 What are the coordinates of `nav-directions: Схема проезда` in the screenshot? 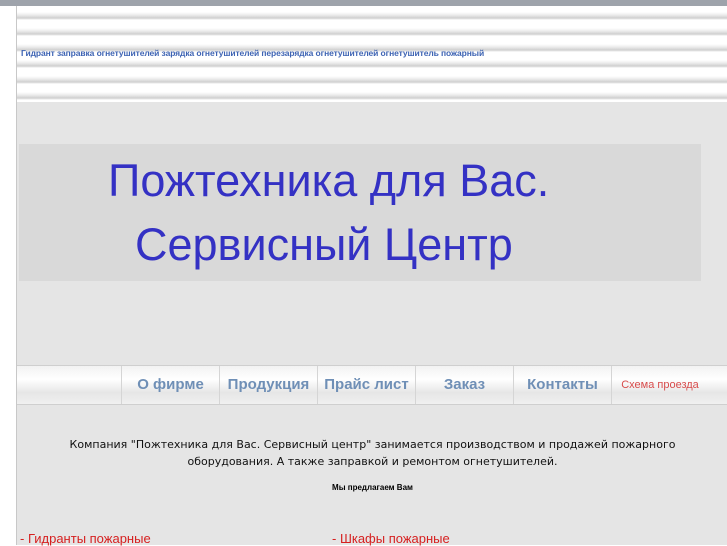 It's located at (659, 385).